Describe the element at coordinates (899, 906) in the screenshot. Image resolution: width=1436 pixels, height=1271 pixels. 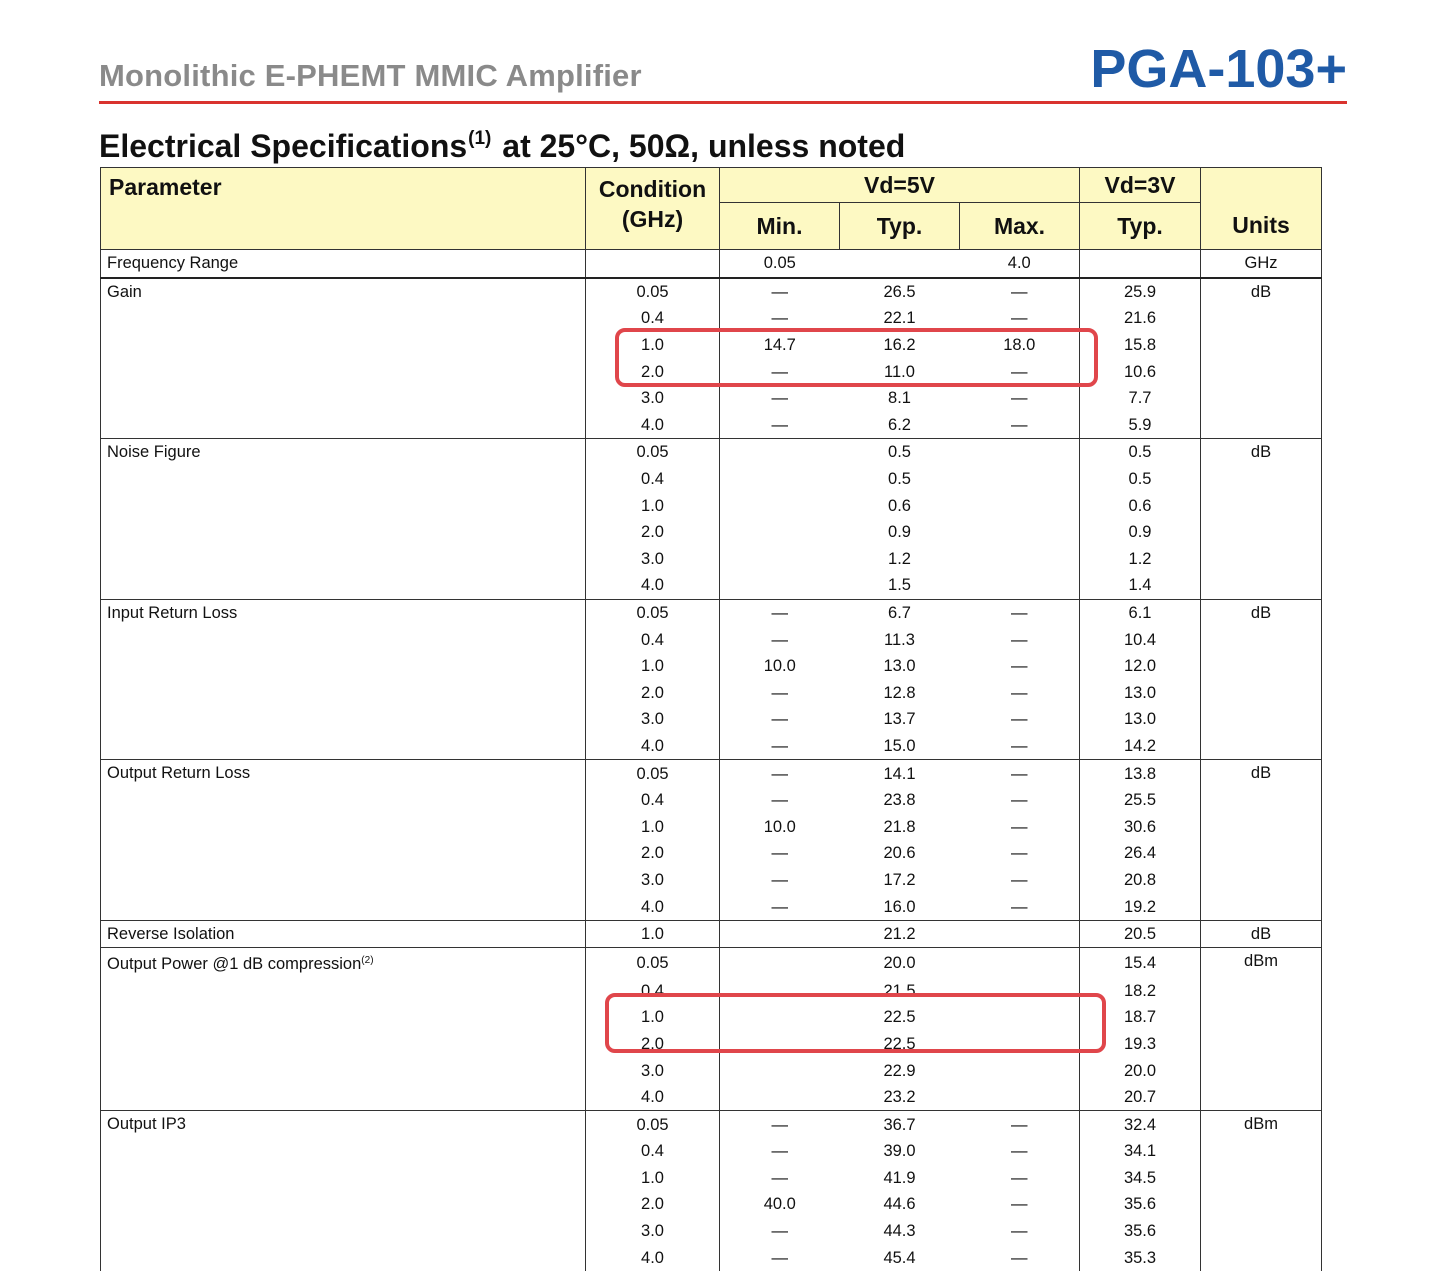
I see `typ-5v-cell: 16.0` at that location.